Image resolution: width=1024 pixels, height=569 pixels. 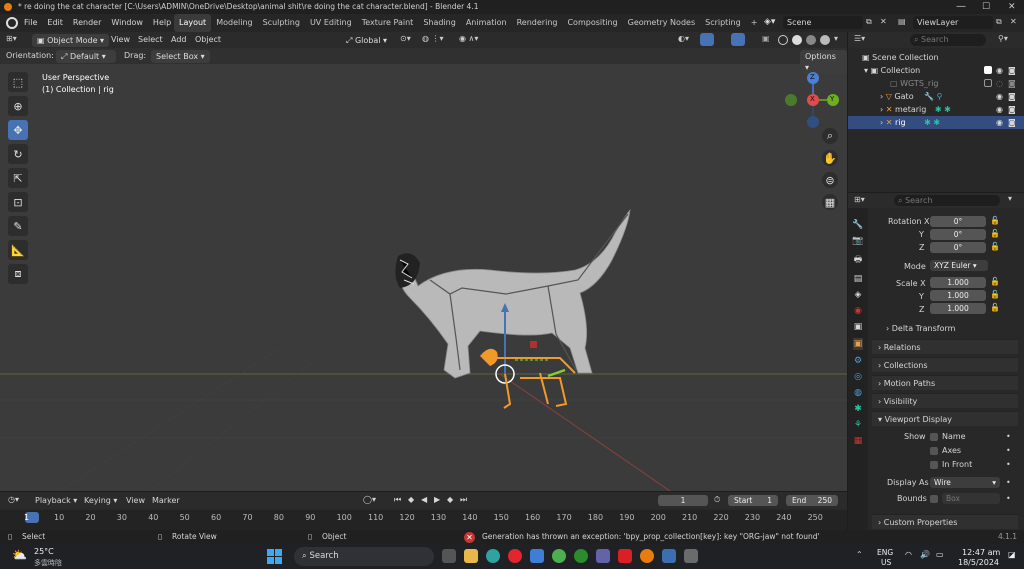 What do you see at coordinates (830, 136) in the screenshot?
I see `zoom-icon: ⌕` at bounding box center [830, 136].